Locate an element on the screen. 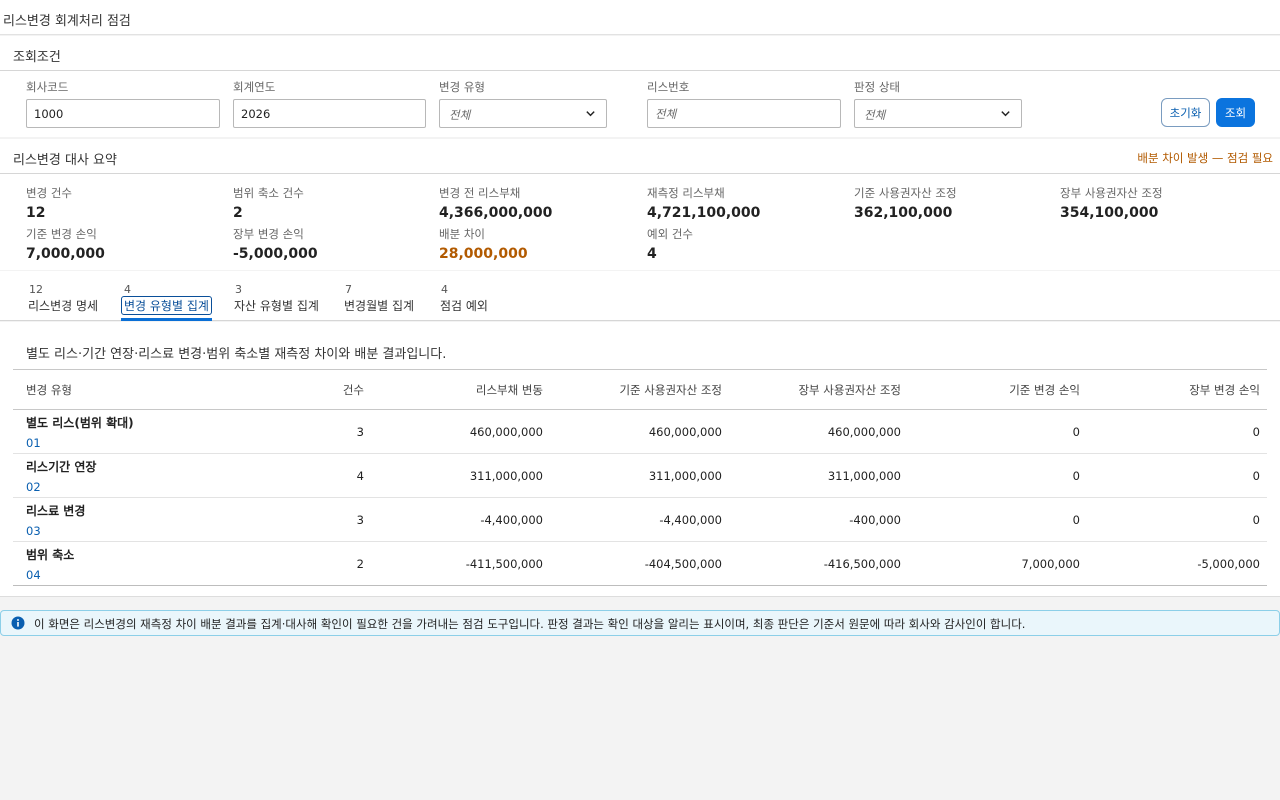 This screenshot has width=1280, height=800. judgement-field-group: 판정 상태 is located at coordinates (877, 87).